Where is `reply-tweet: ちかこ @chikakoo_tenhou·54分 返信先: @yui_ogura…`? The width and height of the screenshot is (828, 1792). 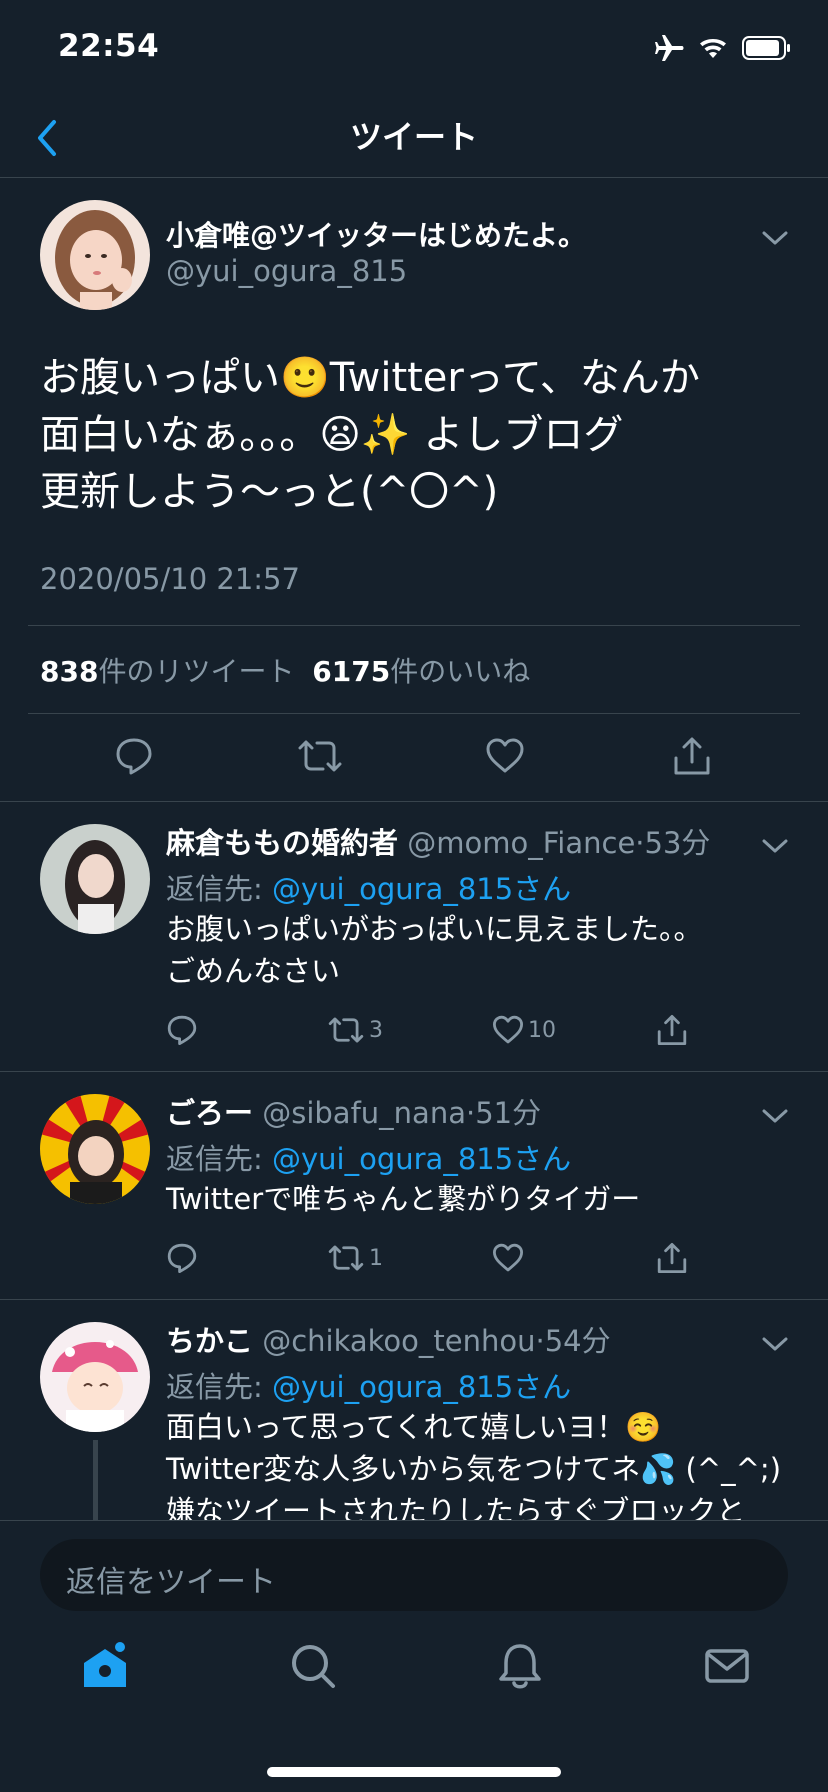 reply-tweet: ちかこ @chikakoo_tenhou·54分 返信先: @yui_ogura… is located at coordinates (414, 1410).